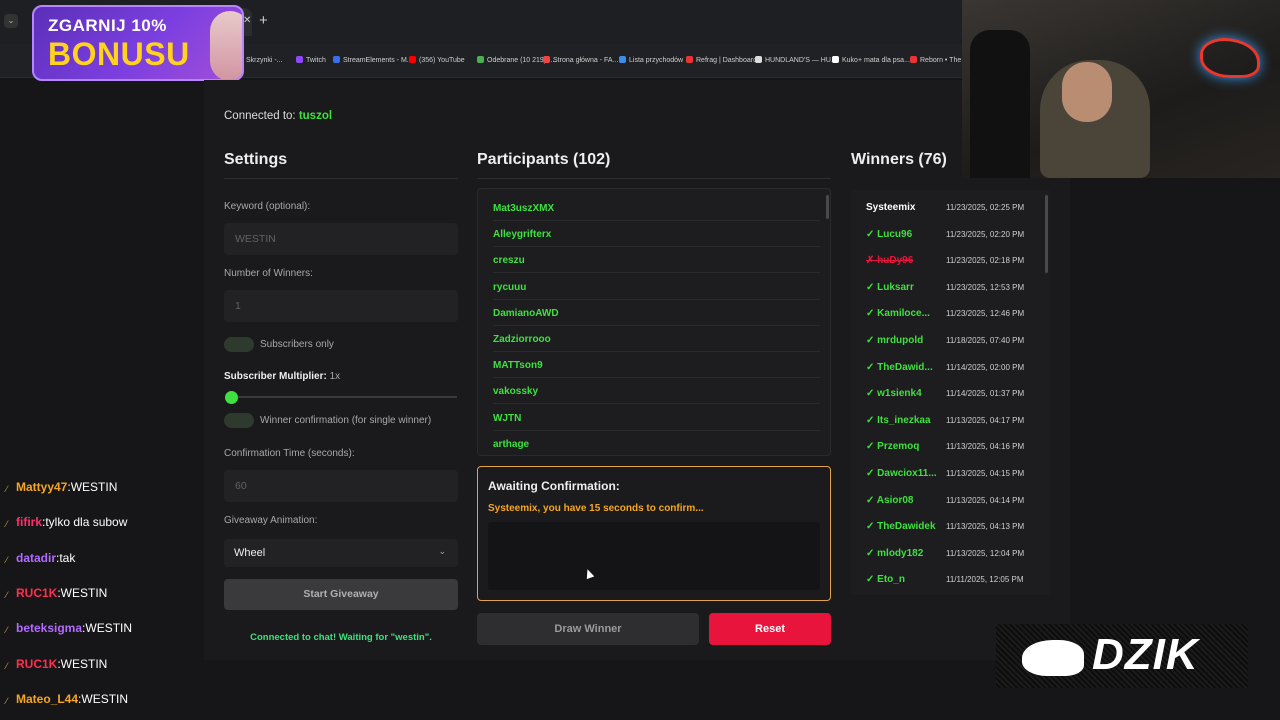 This screenshot has width=1280, height=720. What do you see at coordinates (953, 448) in the screenshot?
I see `winner-row: ✓ Przemoq 11/13/2025, 04:16 PM` at bounding box center [953, 448].